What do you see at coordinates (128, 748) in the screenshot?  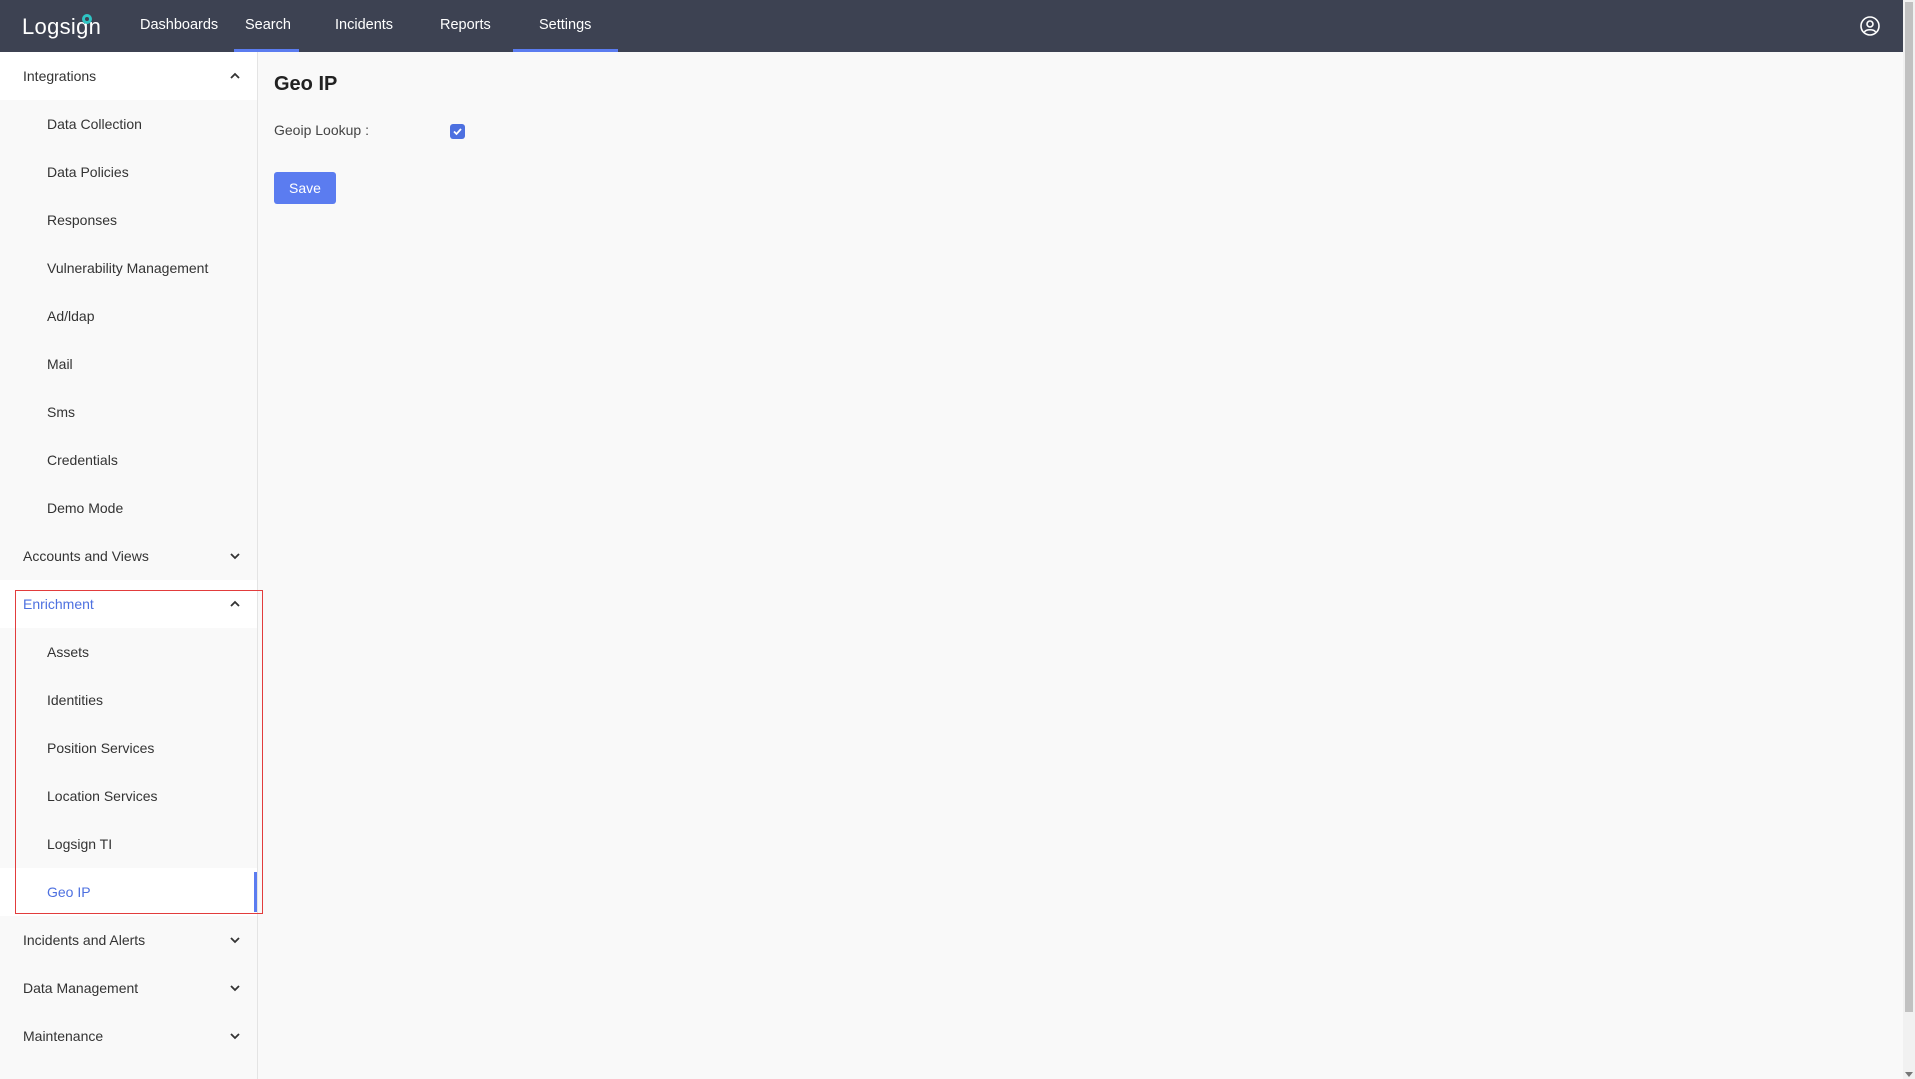 I see `sidebar-item-position-services: Position Services` at bounding box center [128, 748].